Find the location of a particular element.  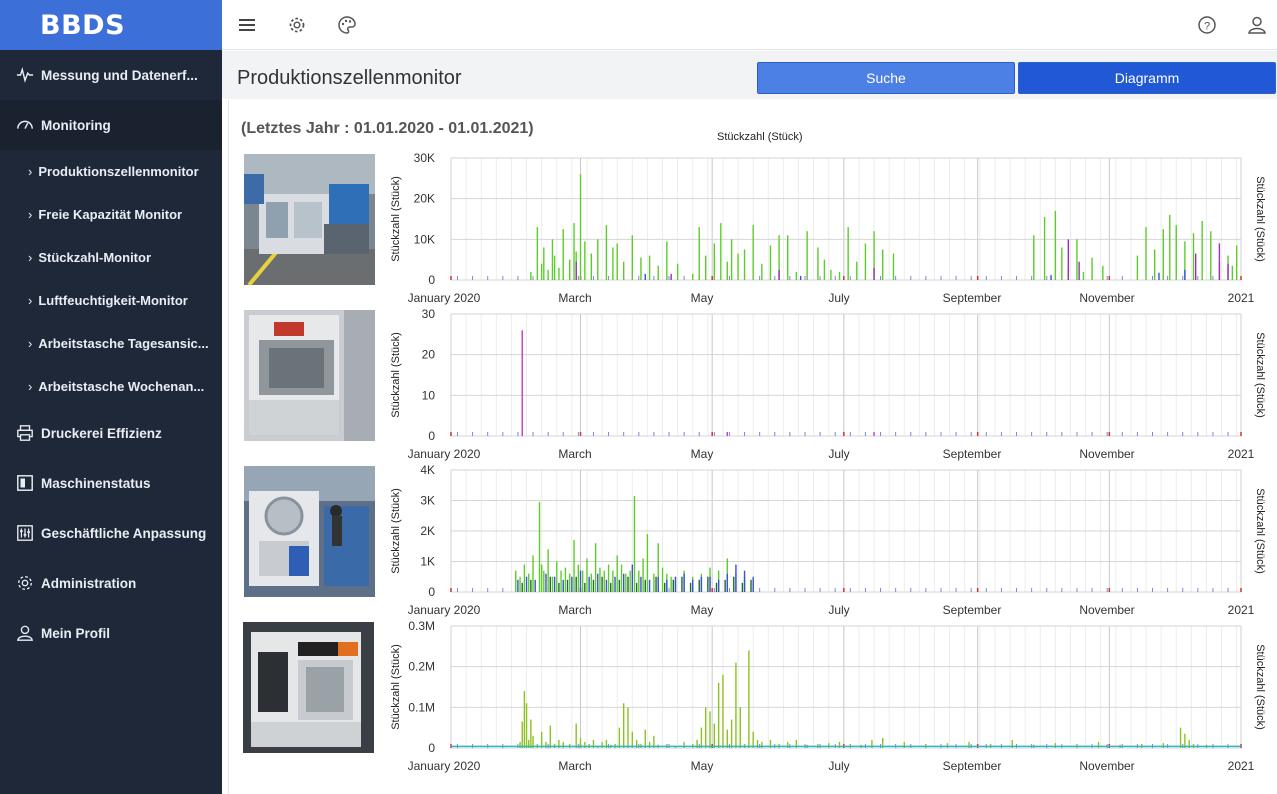

y-tick-label: 20 is located at coordinates (429, 355).